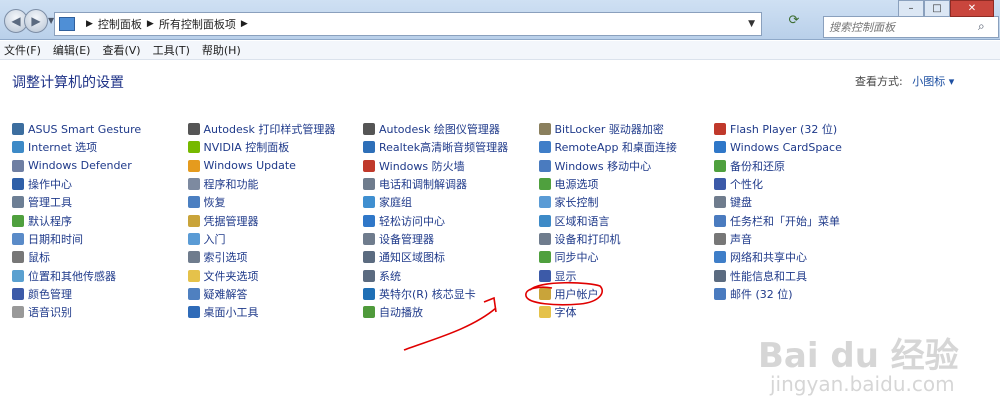 Image resolution: width=1000 pixels, height=416 pixels. I want to click on control-panel-item: Windows CardSpace, so click(802, 147).